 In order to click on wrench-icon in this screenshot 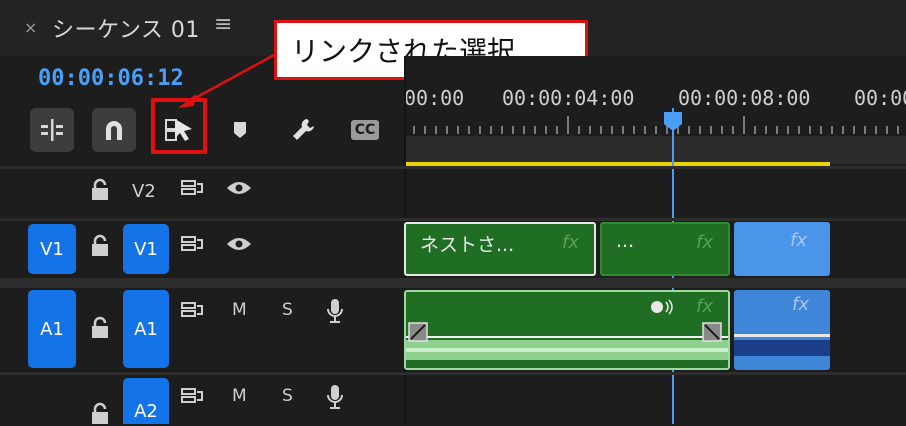, I will do `click(303, 129)`.